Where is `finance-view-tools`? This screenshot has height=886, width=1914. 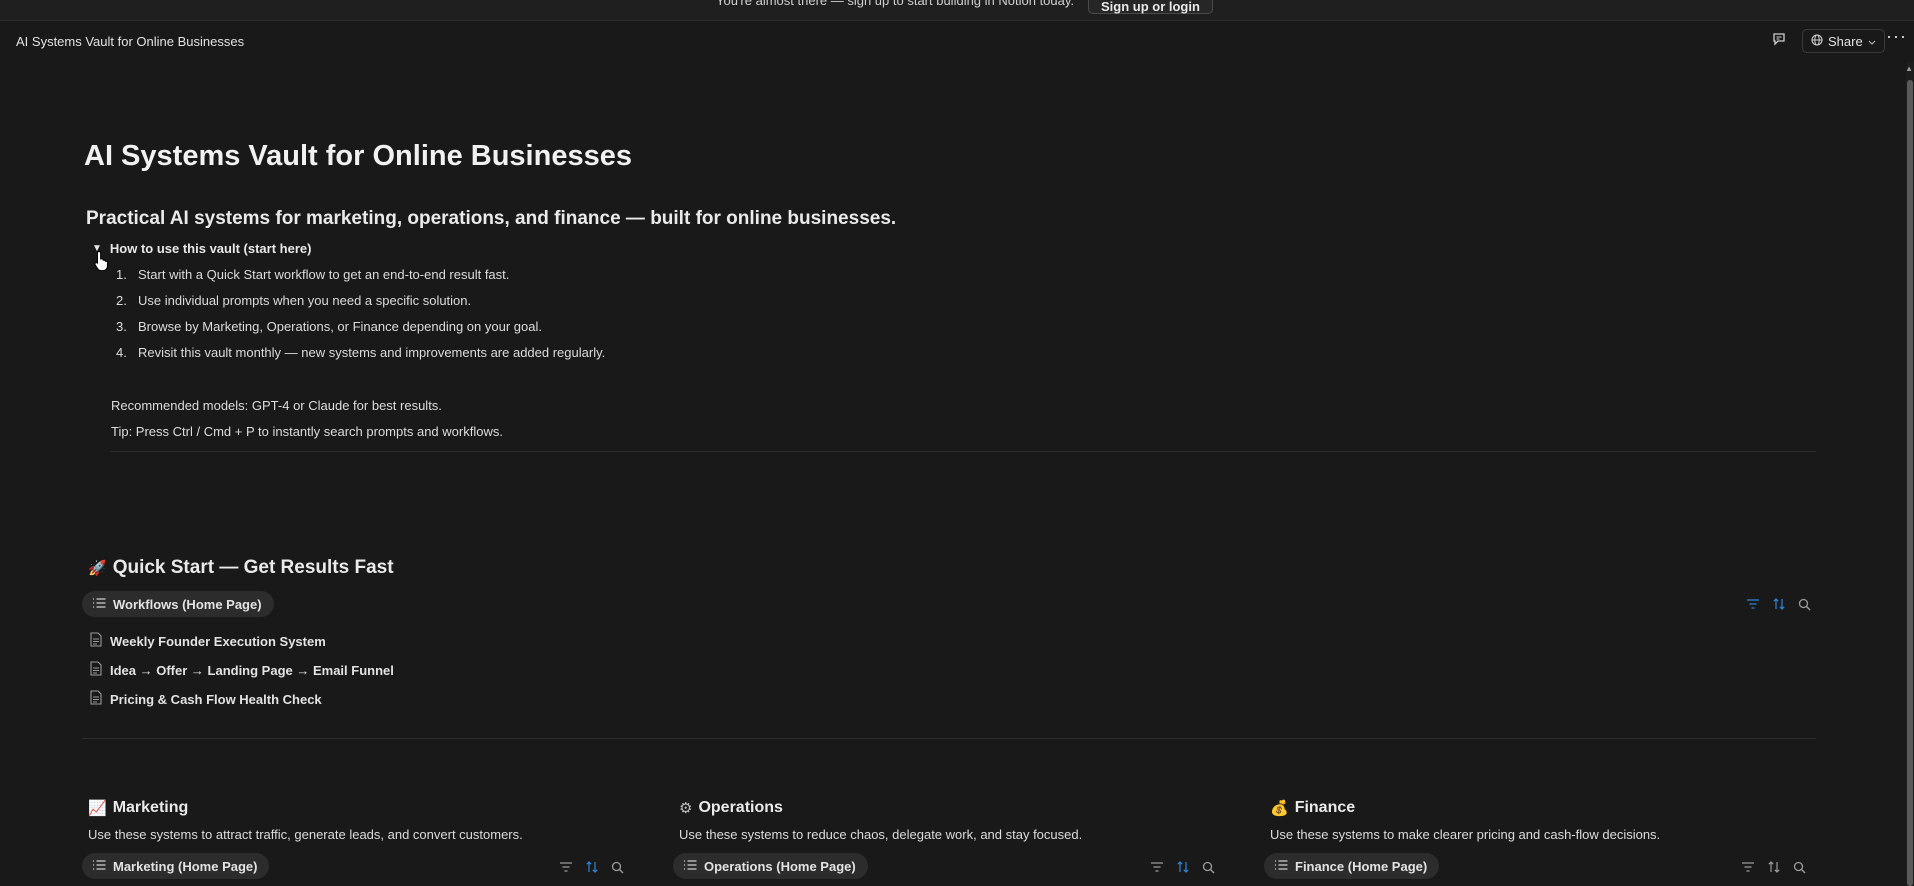 finance-view-tools is located at coordinates (1773, 867).